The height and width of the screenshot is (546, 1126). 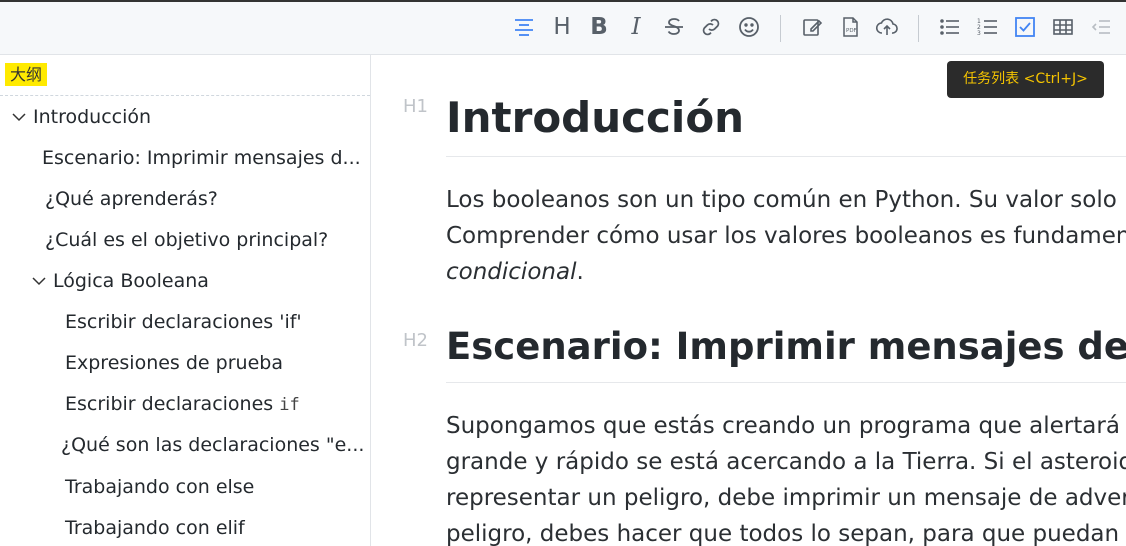 I want to click on pdf-icon: PDF, so click(x=850, y=27).